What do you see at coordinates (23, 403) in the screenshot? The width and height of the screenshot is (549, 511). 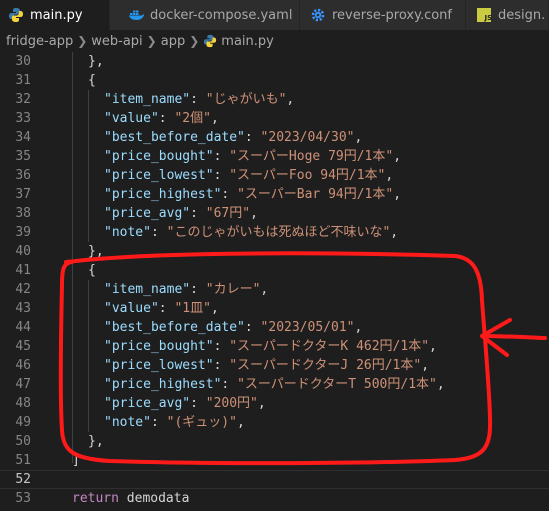 I see `line-number: 48` at bounding box center [23, 403].